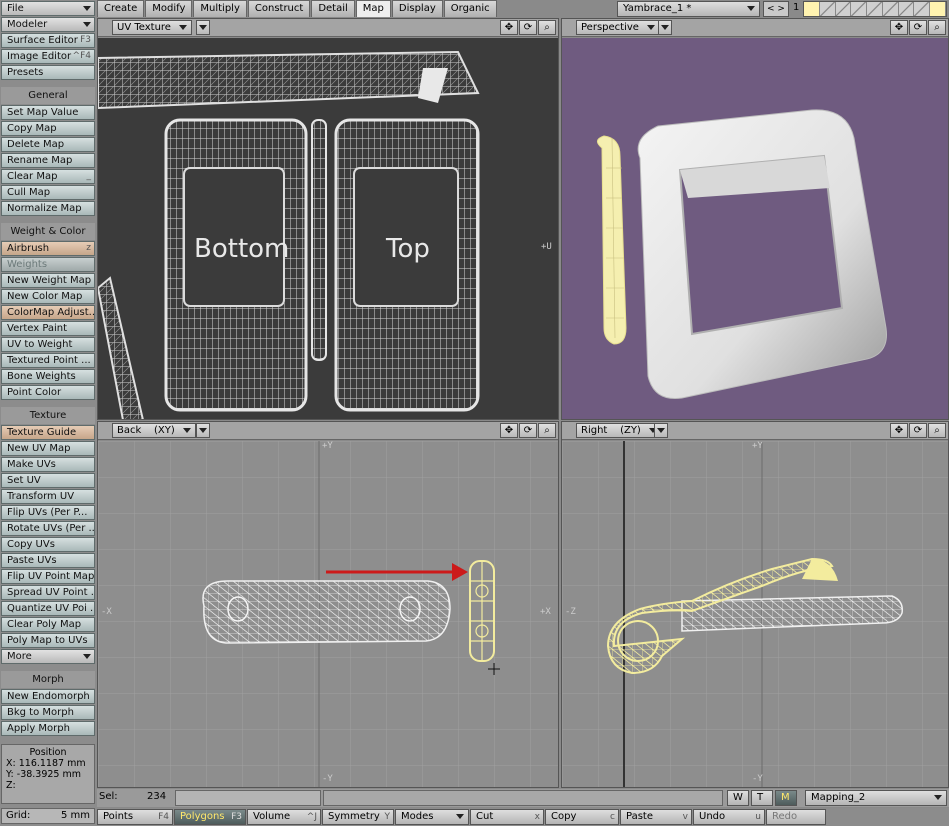 This screenshot has width=949, height=826. I want to click on texture-guide-button: Texture Guide, so click(48, 432).